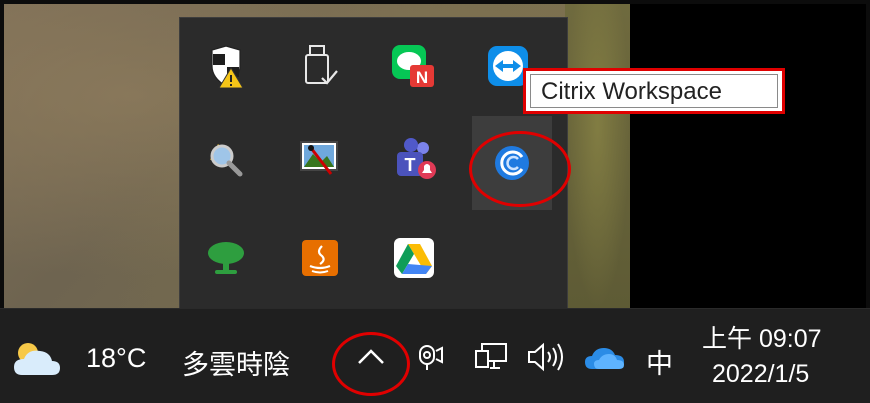  I want to click on teams-icon: T, so click(414, 158).